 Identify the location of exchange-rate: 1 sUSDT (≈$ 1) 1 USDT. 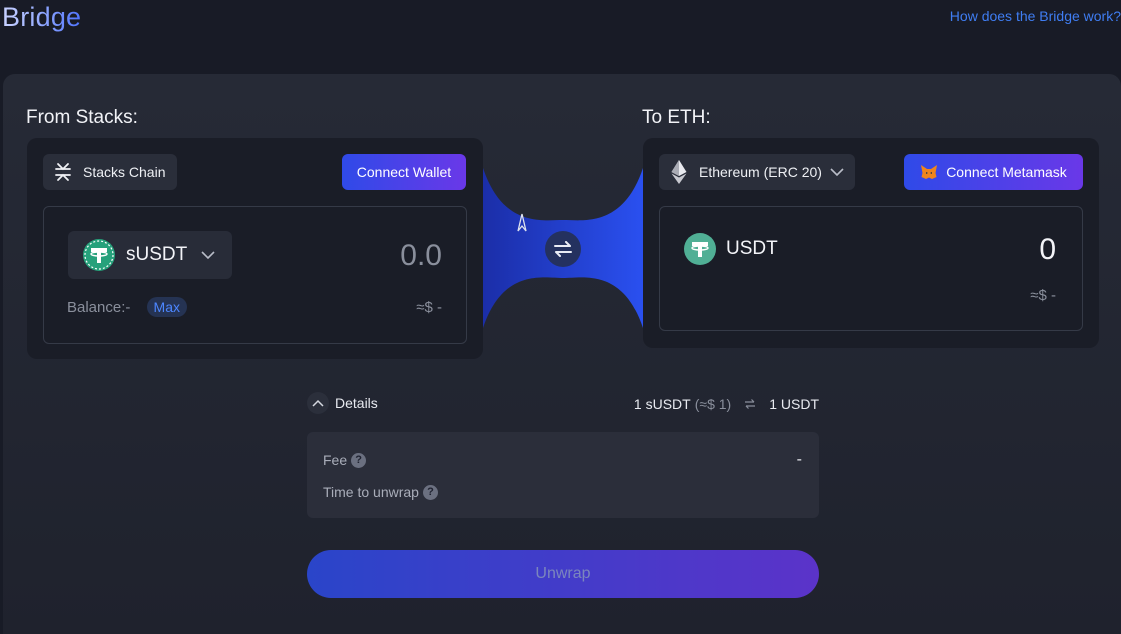
(726, 404).